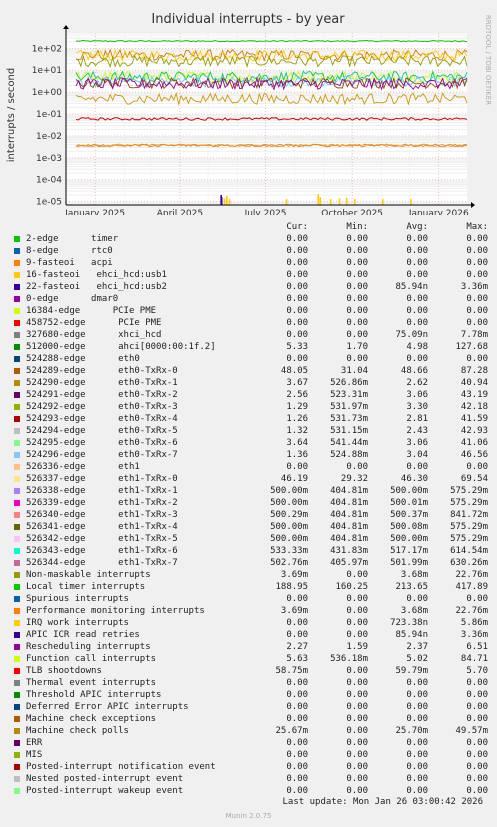  I want to click on legend-label: Threshold APIC interrupts, so click(94, 695).